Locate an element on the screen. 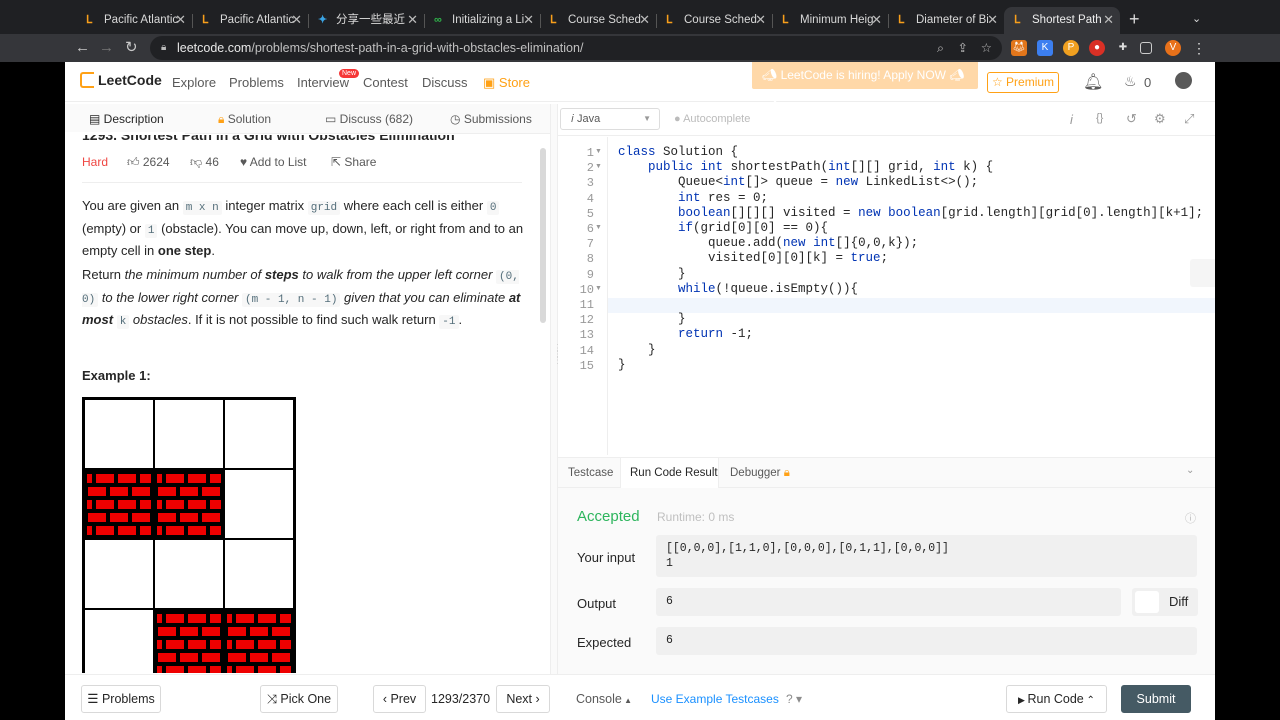  description-scrollbar is located at coordinates (543, 235).